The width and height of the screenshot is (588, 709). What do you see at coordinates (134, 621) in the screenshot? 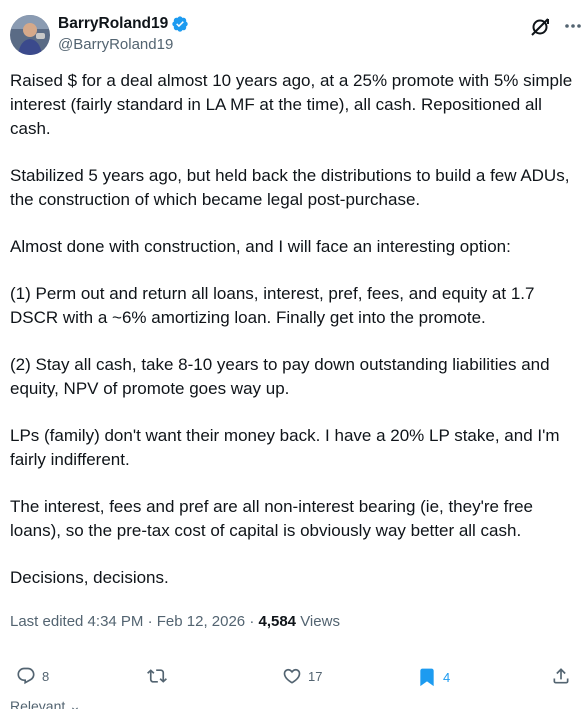
I see `edited-timestamp: Last edited 4:34 PM · Feb 12, 2026 ·` at bounding box center [134, 621].